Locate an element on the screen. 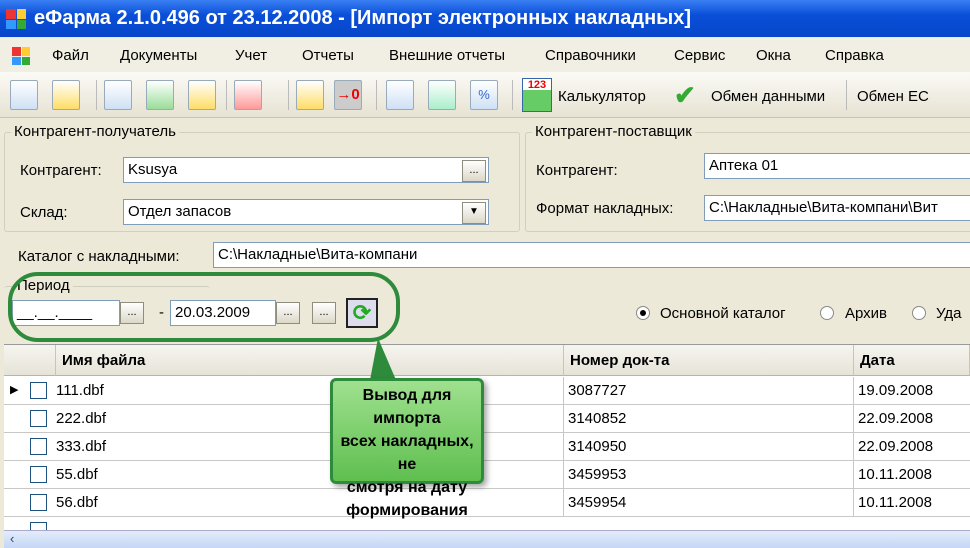 This screenshot has height=548, width=970. return-document-icon is located at coordinates (118, 95).